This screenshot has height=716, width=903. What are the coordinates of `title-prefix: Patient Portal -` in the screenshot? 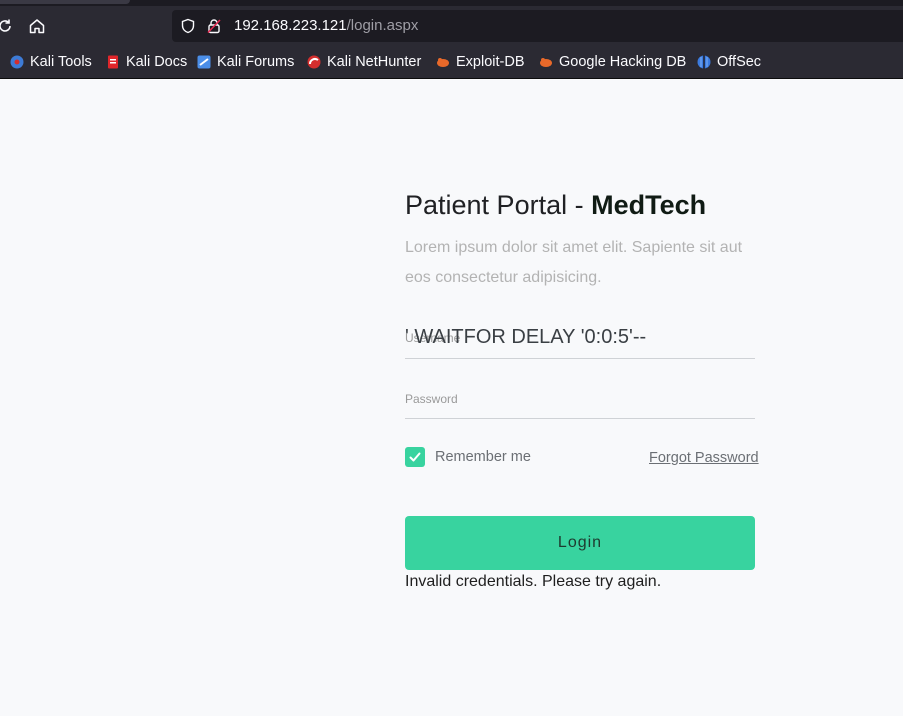 It's located at (498, 205).